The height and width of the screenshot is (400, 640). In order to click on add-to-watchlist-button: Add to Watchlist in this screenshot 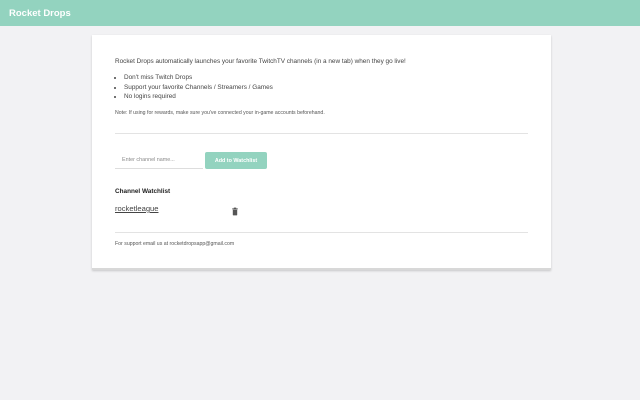, I will do `click(236, 160)`.